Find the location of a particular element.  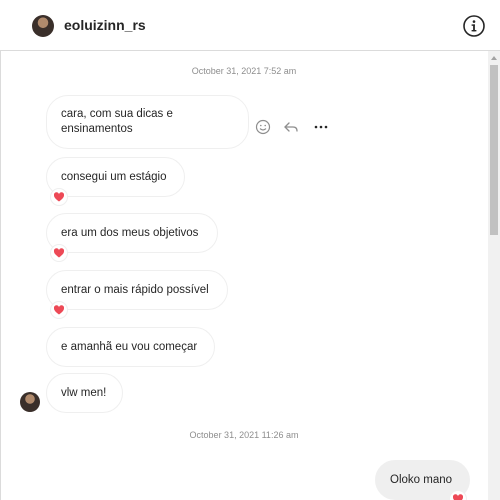

info-circle-icon is located at coordinates (474, 26).